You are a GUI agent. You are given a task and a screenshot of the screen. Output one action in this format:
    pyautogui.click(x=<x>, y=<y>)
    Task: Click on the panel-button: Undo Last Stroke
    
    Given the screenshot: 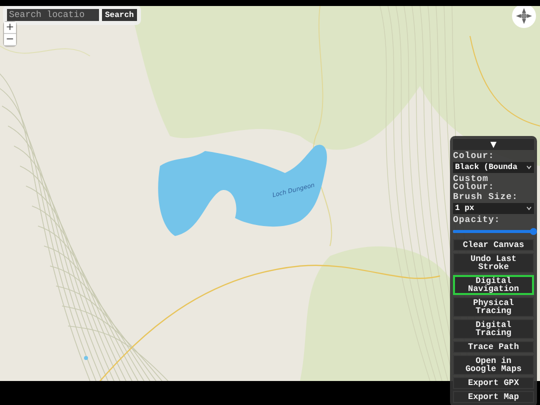 What is the action you would take?
    pyautogui.click(x=493, y=263)
    